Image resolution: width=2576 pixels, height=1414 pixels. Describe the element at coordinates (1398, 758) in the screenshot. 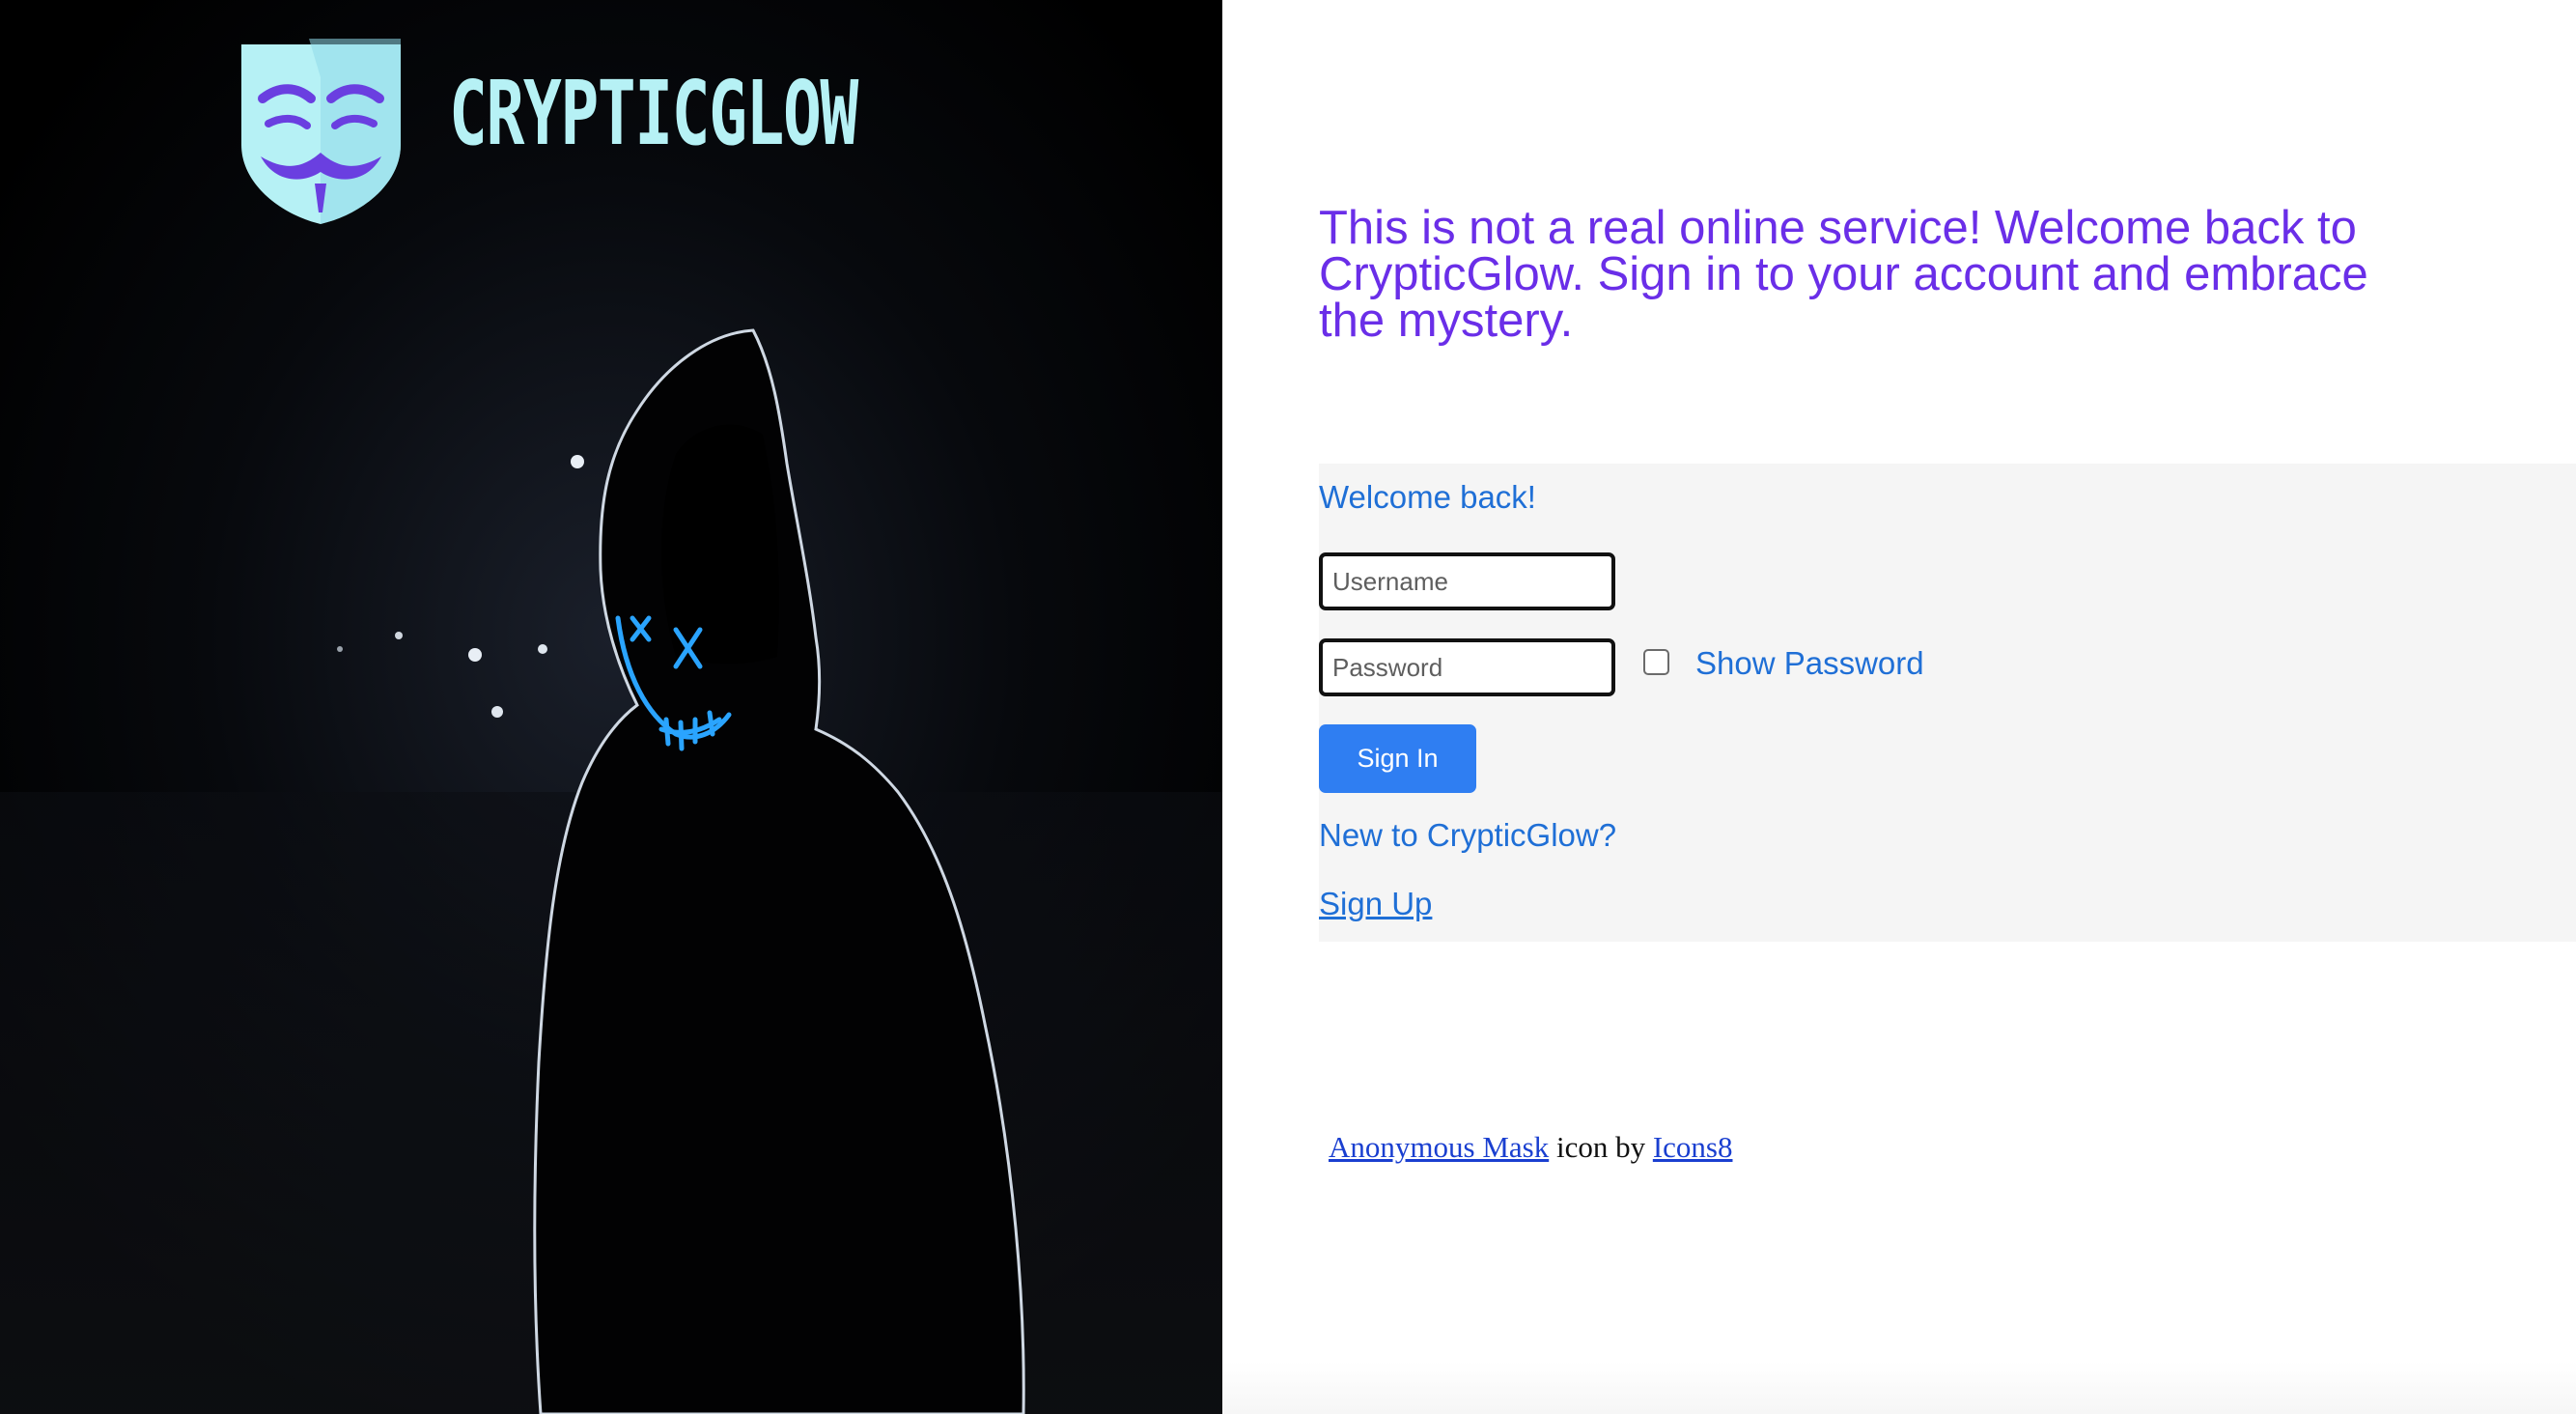

I see `sign-in-button: Sign In` at that location.